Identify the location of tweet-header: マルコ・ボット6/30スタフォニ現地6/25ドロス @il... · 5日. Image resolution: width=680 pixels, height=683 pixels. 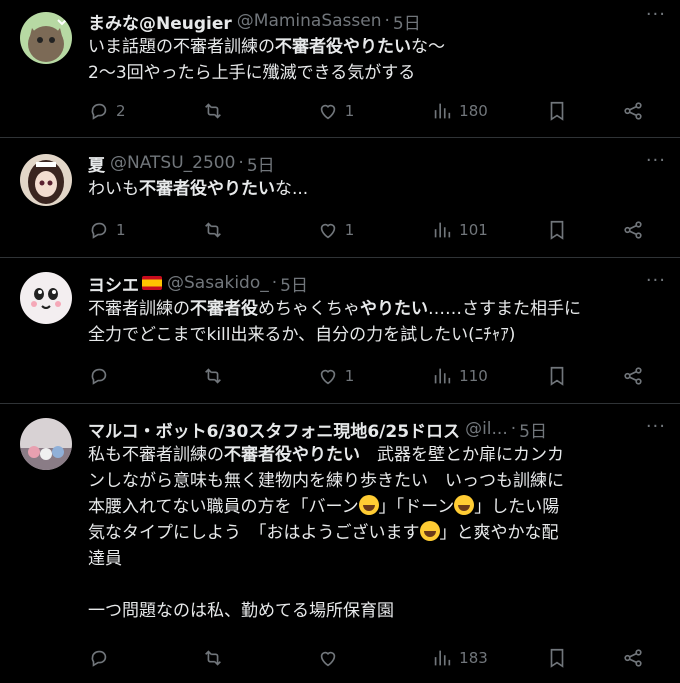
(376, 429).